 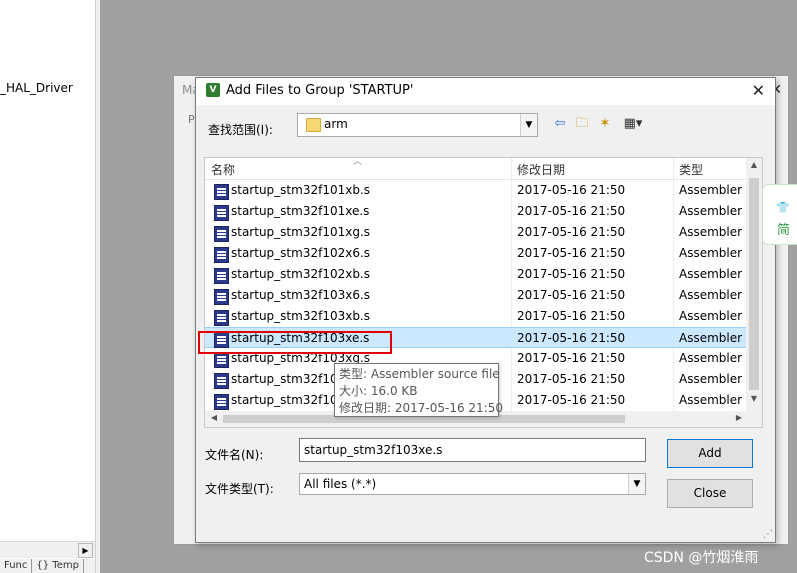 What do you see at coordinates (47, 549) in the screenshot?
I see `horizontal-scrollbar: ▶` at bounding box center [47, 549].